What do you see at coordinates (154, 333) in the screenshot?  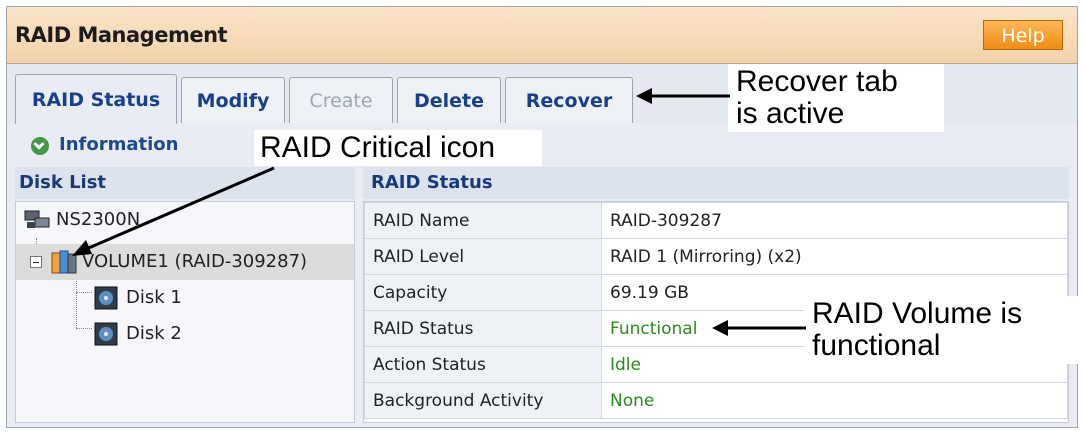 I see `tree-item-label: Disk 2` at bounding box center [154, 333].